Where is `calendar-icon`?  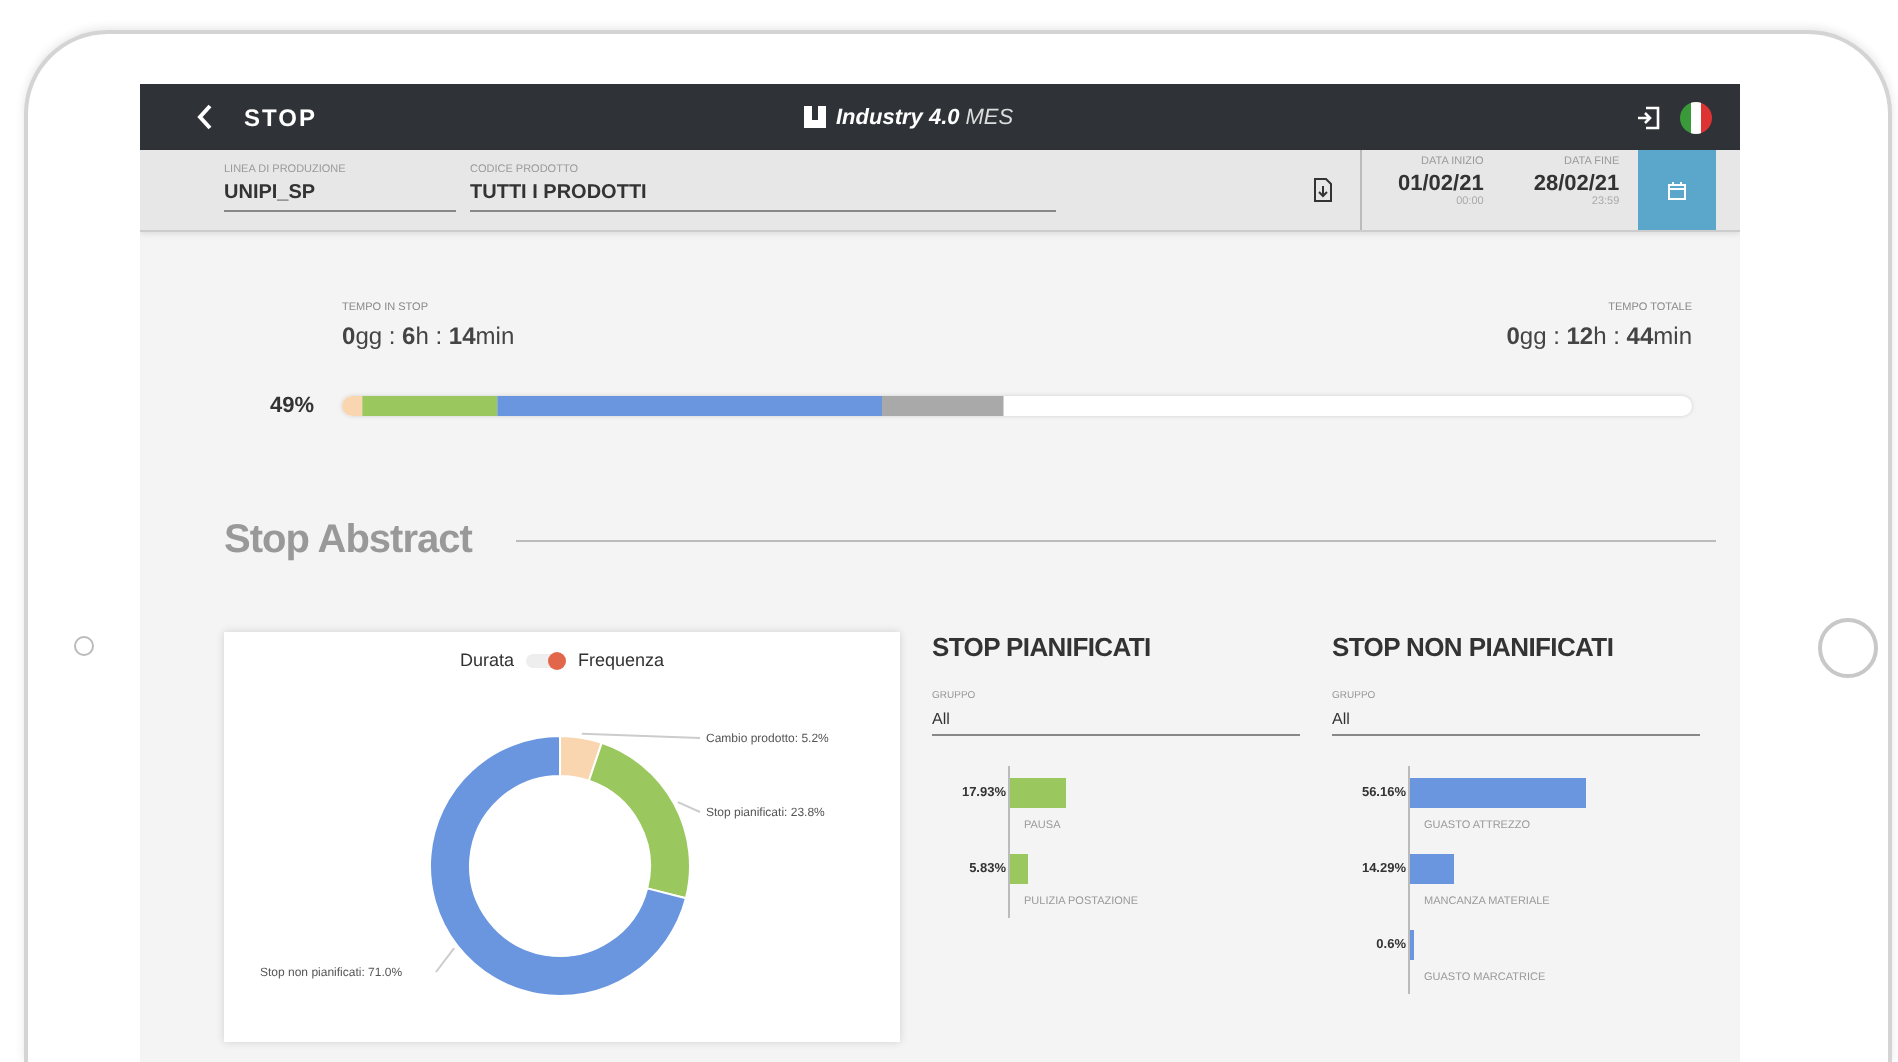
calendar-icon is located at coordinates (1676, 190).